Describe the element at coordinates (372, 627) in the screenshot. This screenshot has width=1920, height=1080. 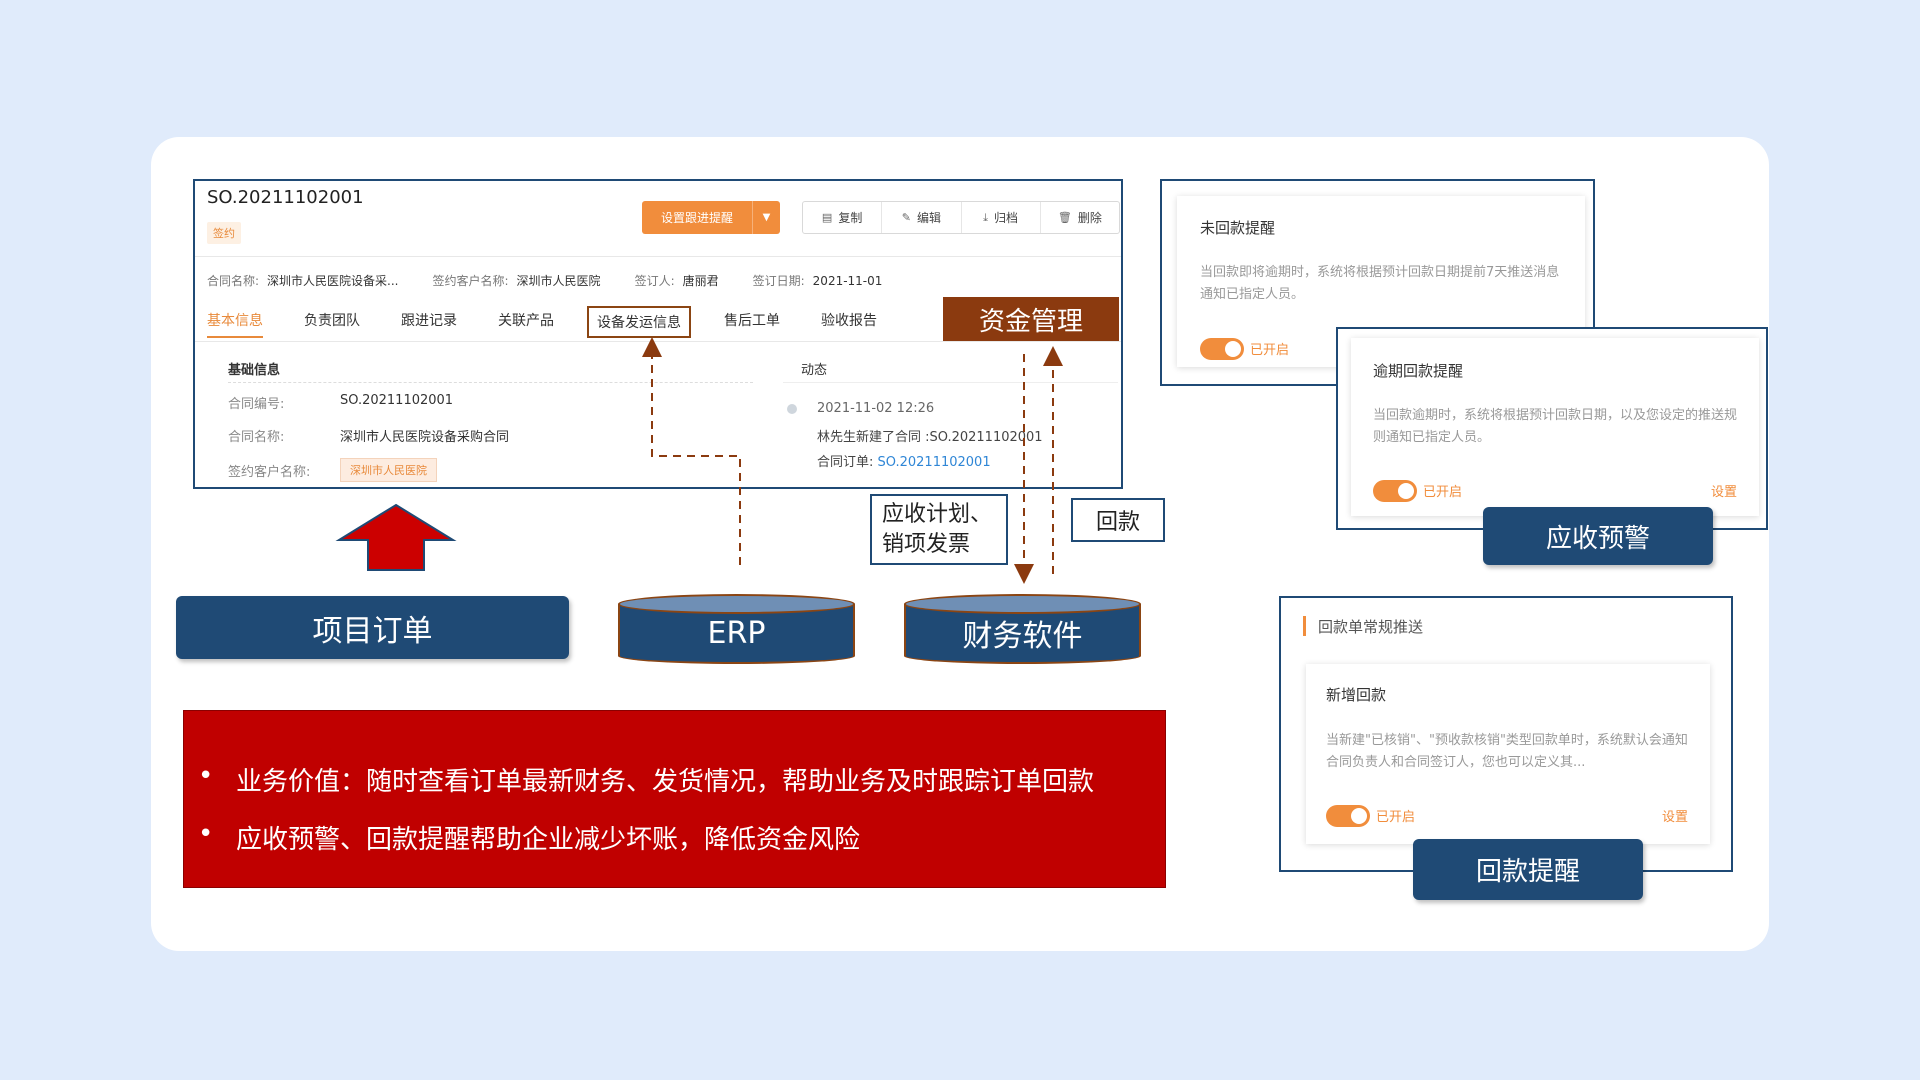
I see `project-order-box: 项目订单` at that location.